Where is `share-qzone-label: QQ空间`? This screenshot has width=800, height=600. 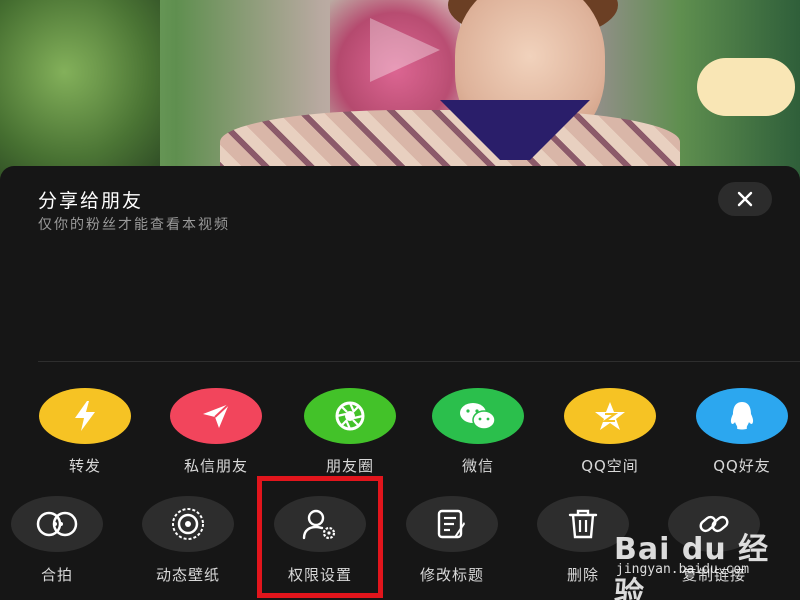
share-qzone-label: QQ空间 is located at coordinates (610, 466).